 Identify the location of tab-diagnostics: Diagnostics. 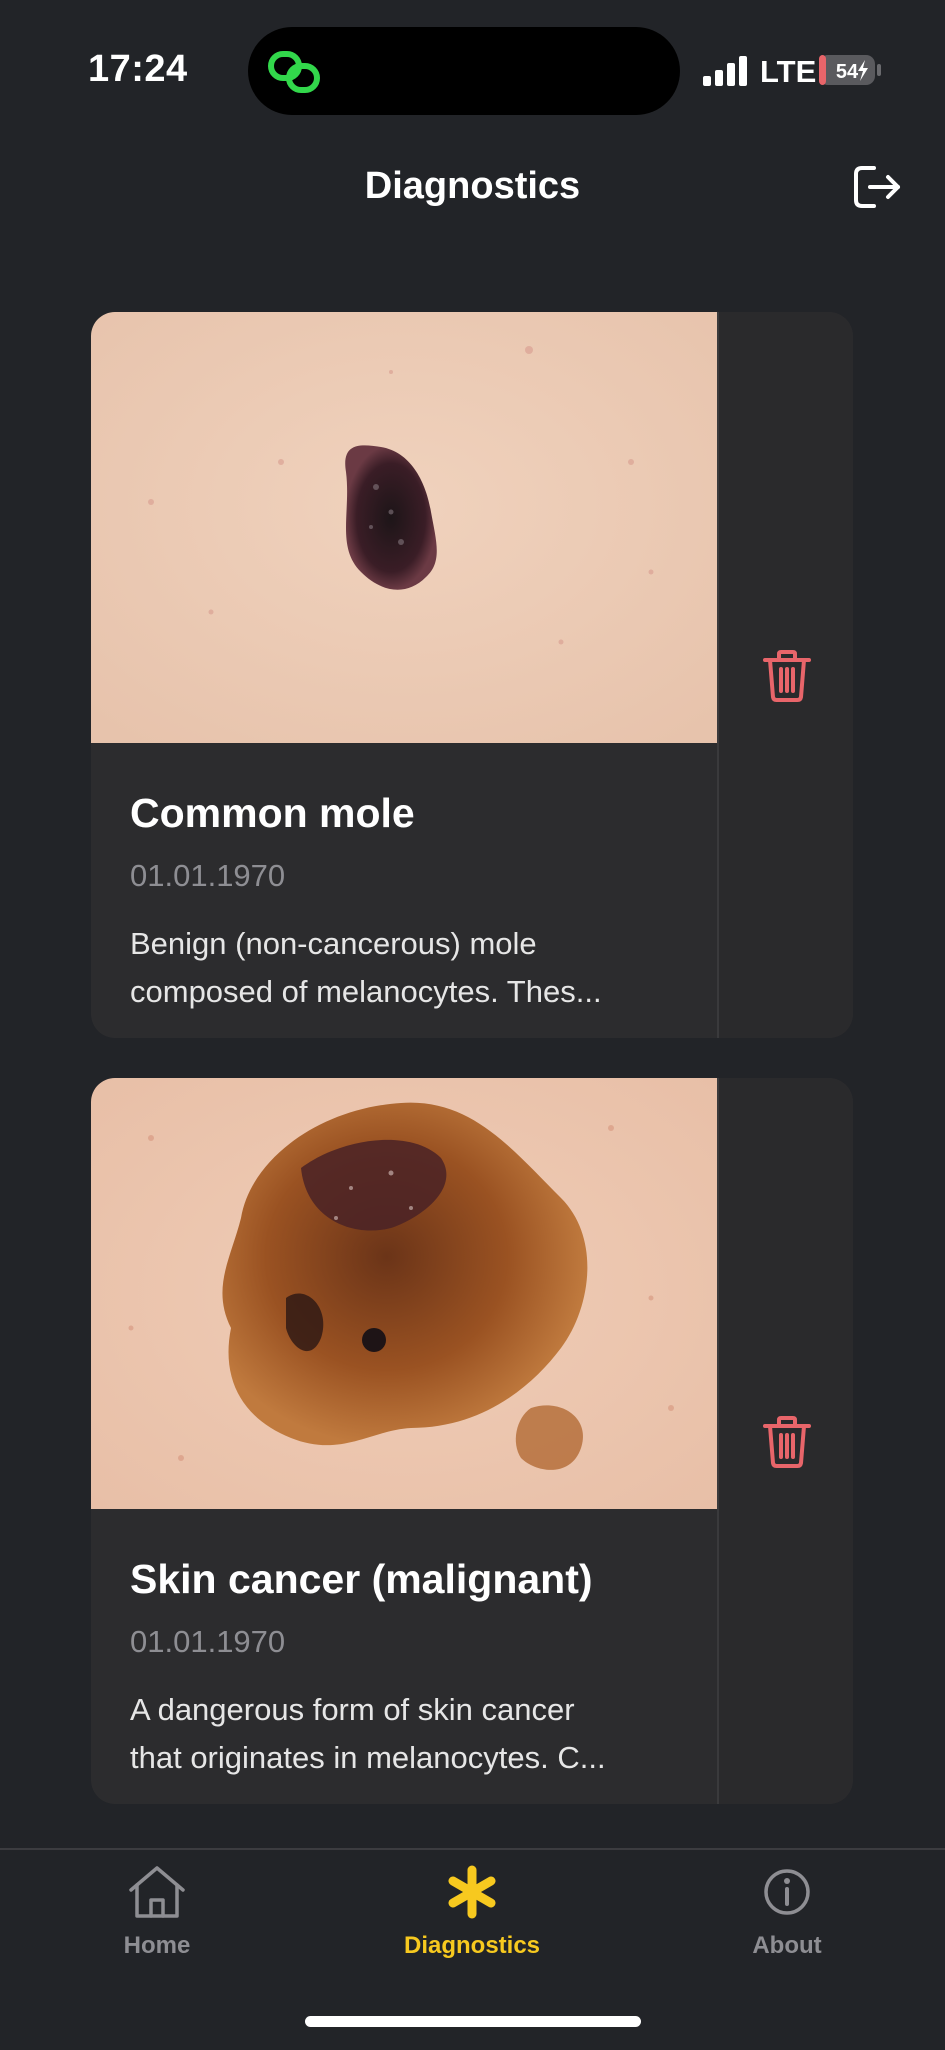
(472, 1924).